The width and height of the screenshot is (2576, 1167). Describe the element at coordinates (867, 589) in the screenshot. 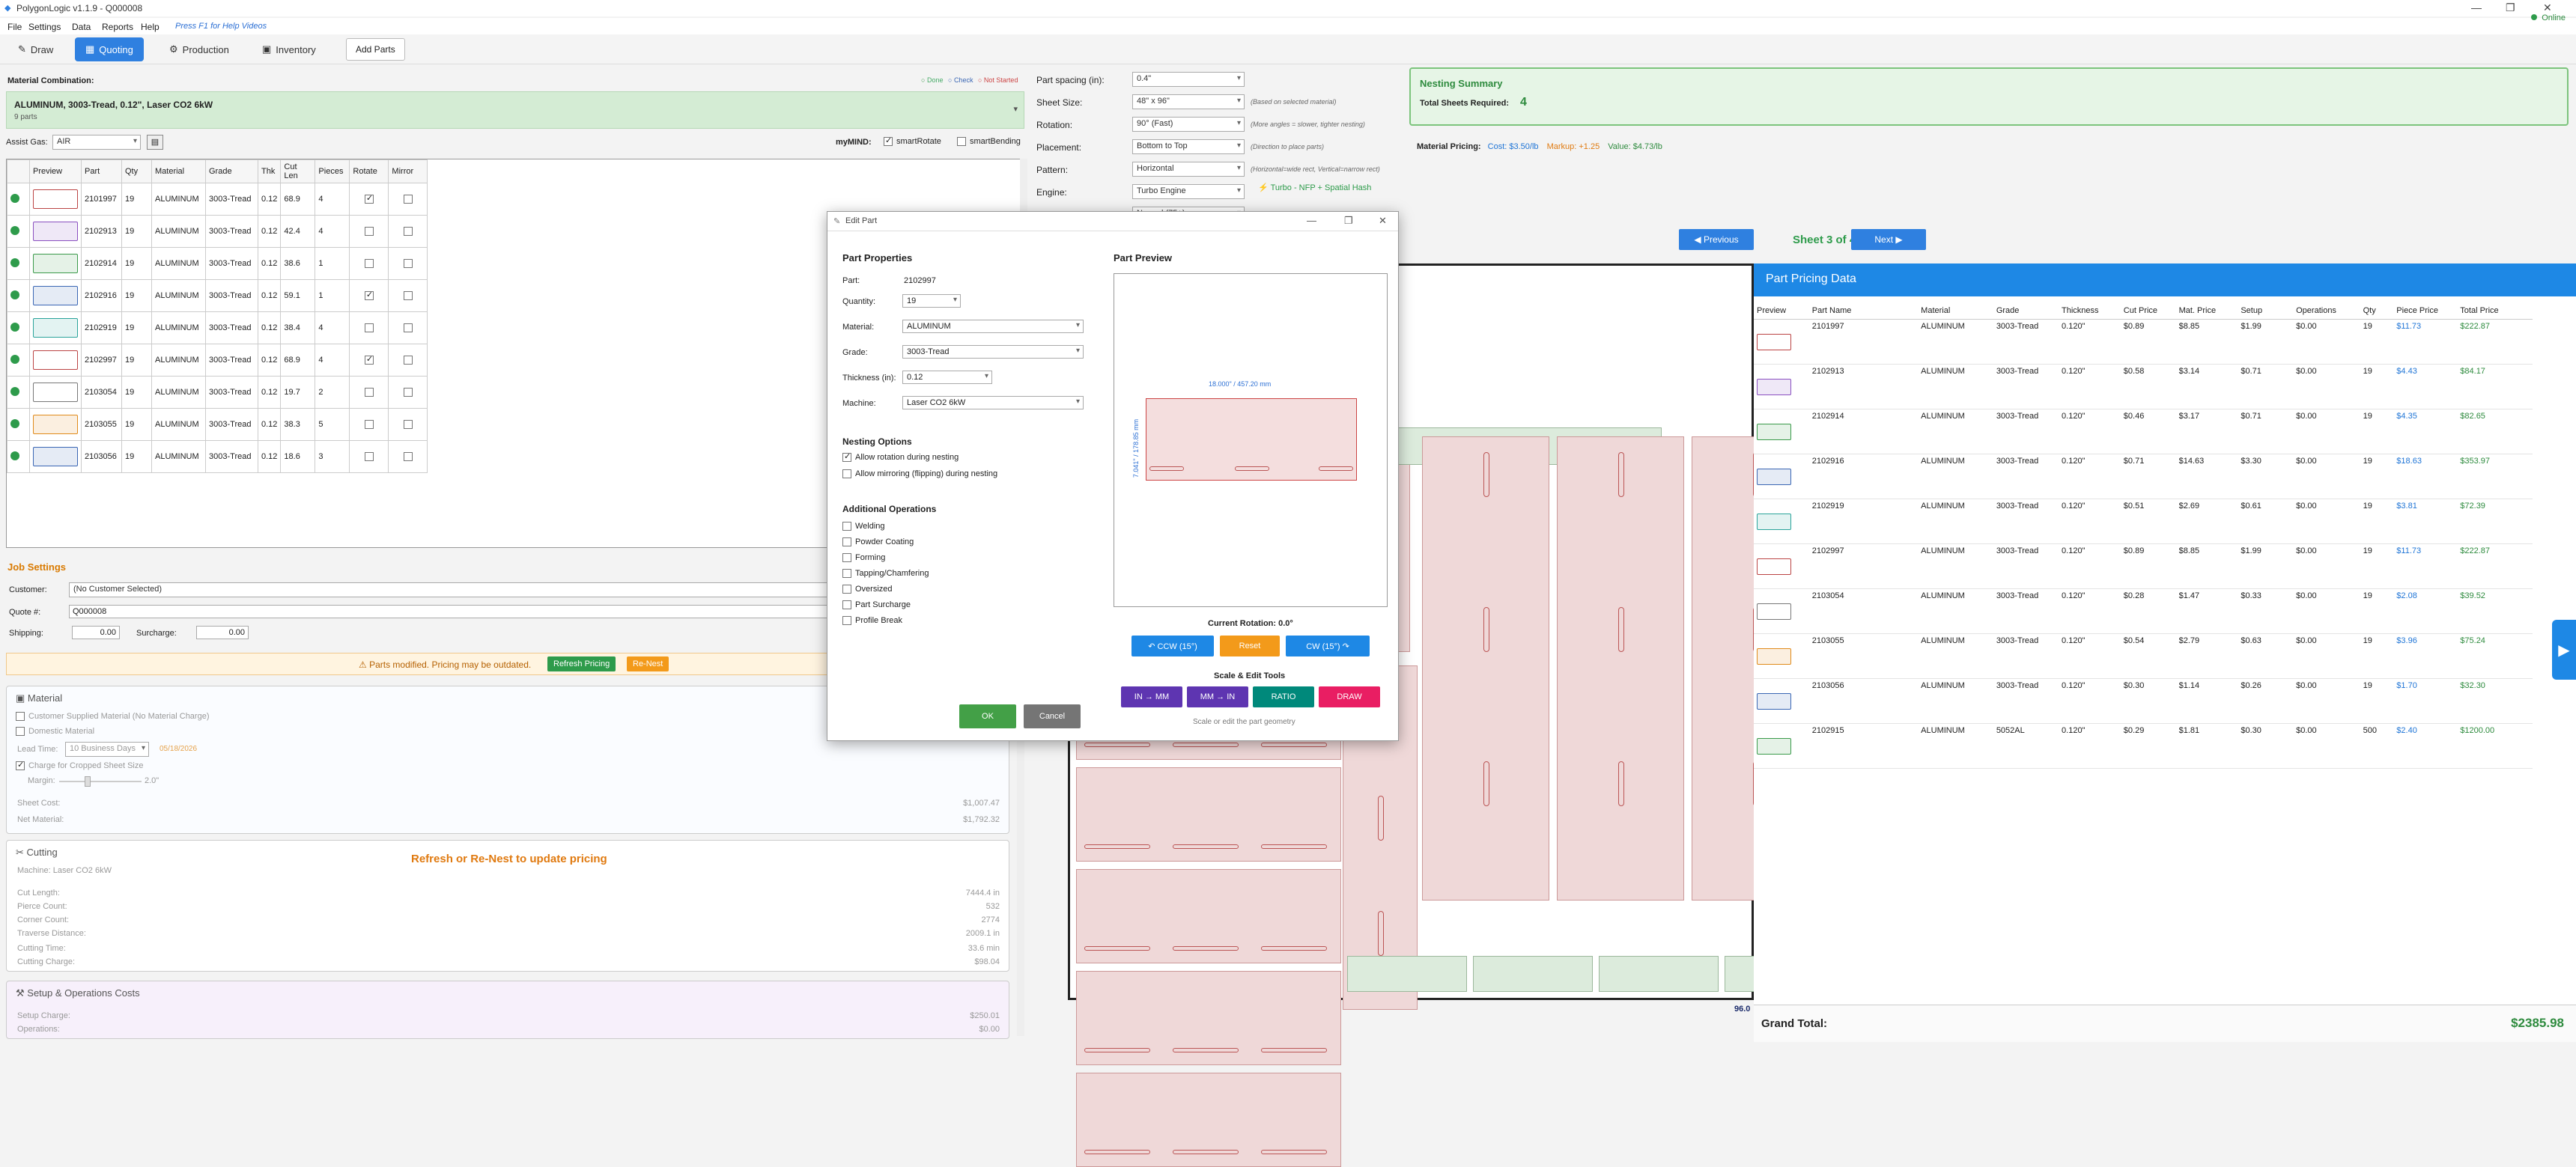

I see `operation-checkbox: Oversized` at that location.